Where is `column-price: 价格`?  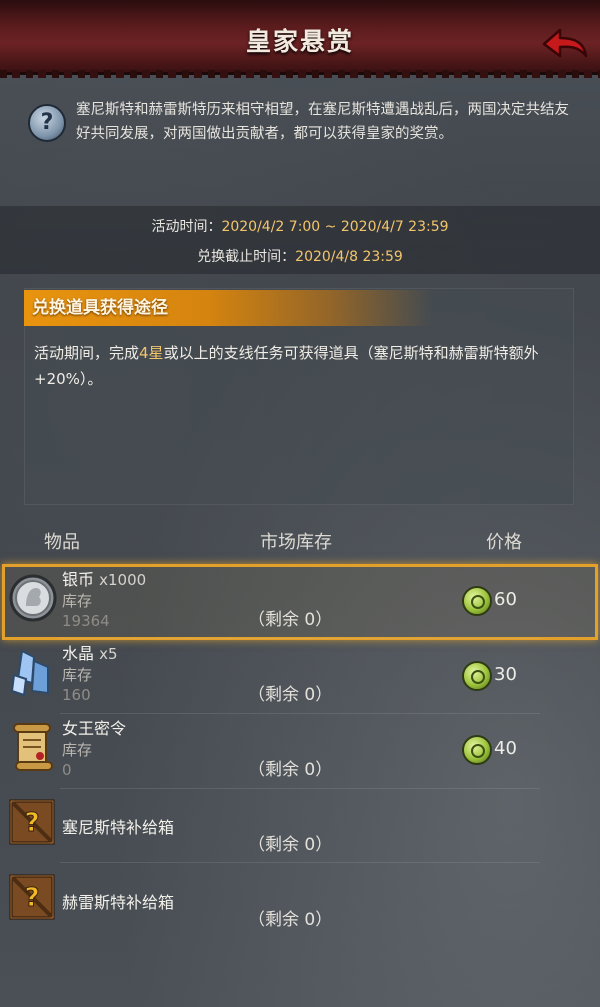 column-price: 价格 is located at coordinates (504, 542).